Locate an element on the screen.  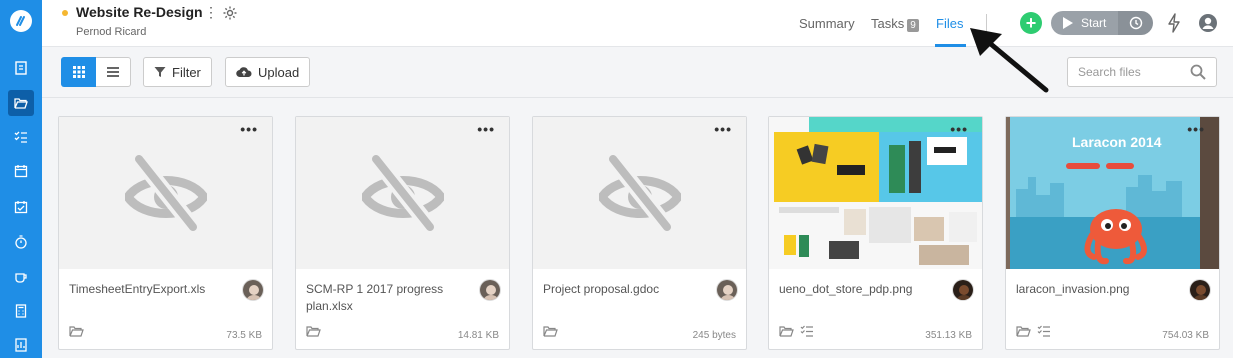
tab-summary: Summary is located at coordinates (827, 23).